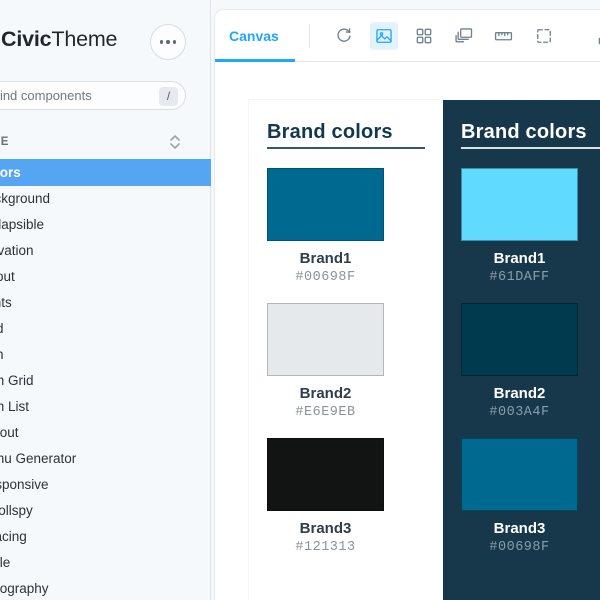  Describe the element at coordinates (407, 36) in the screenshot. I see `canvas-toolbar: Canvas` at that location.